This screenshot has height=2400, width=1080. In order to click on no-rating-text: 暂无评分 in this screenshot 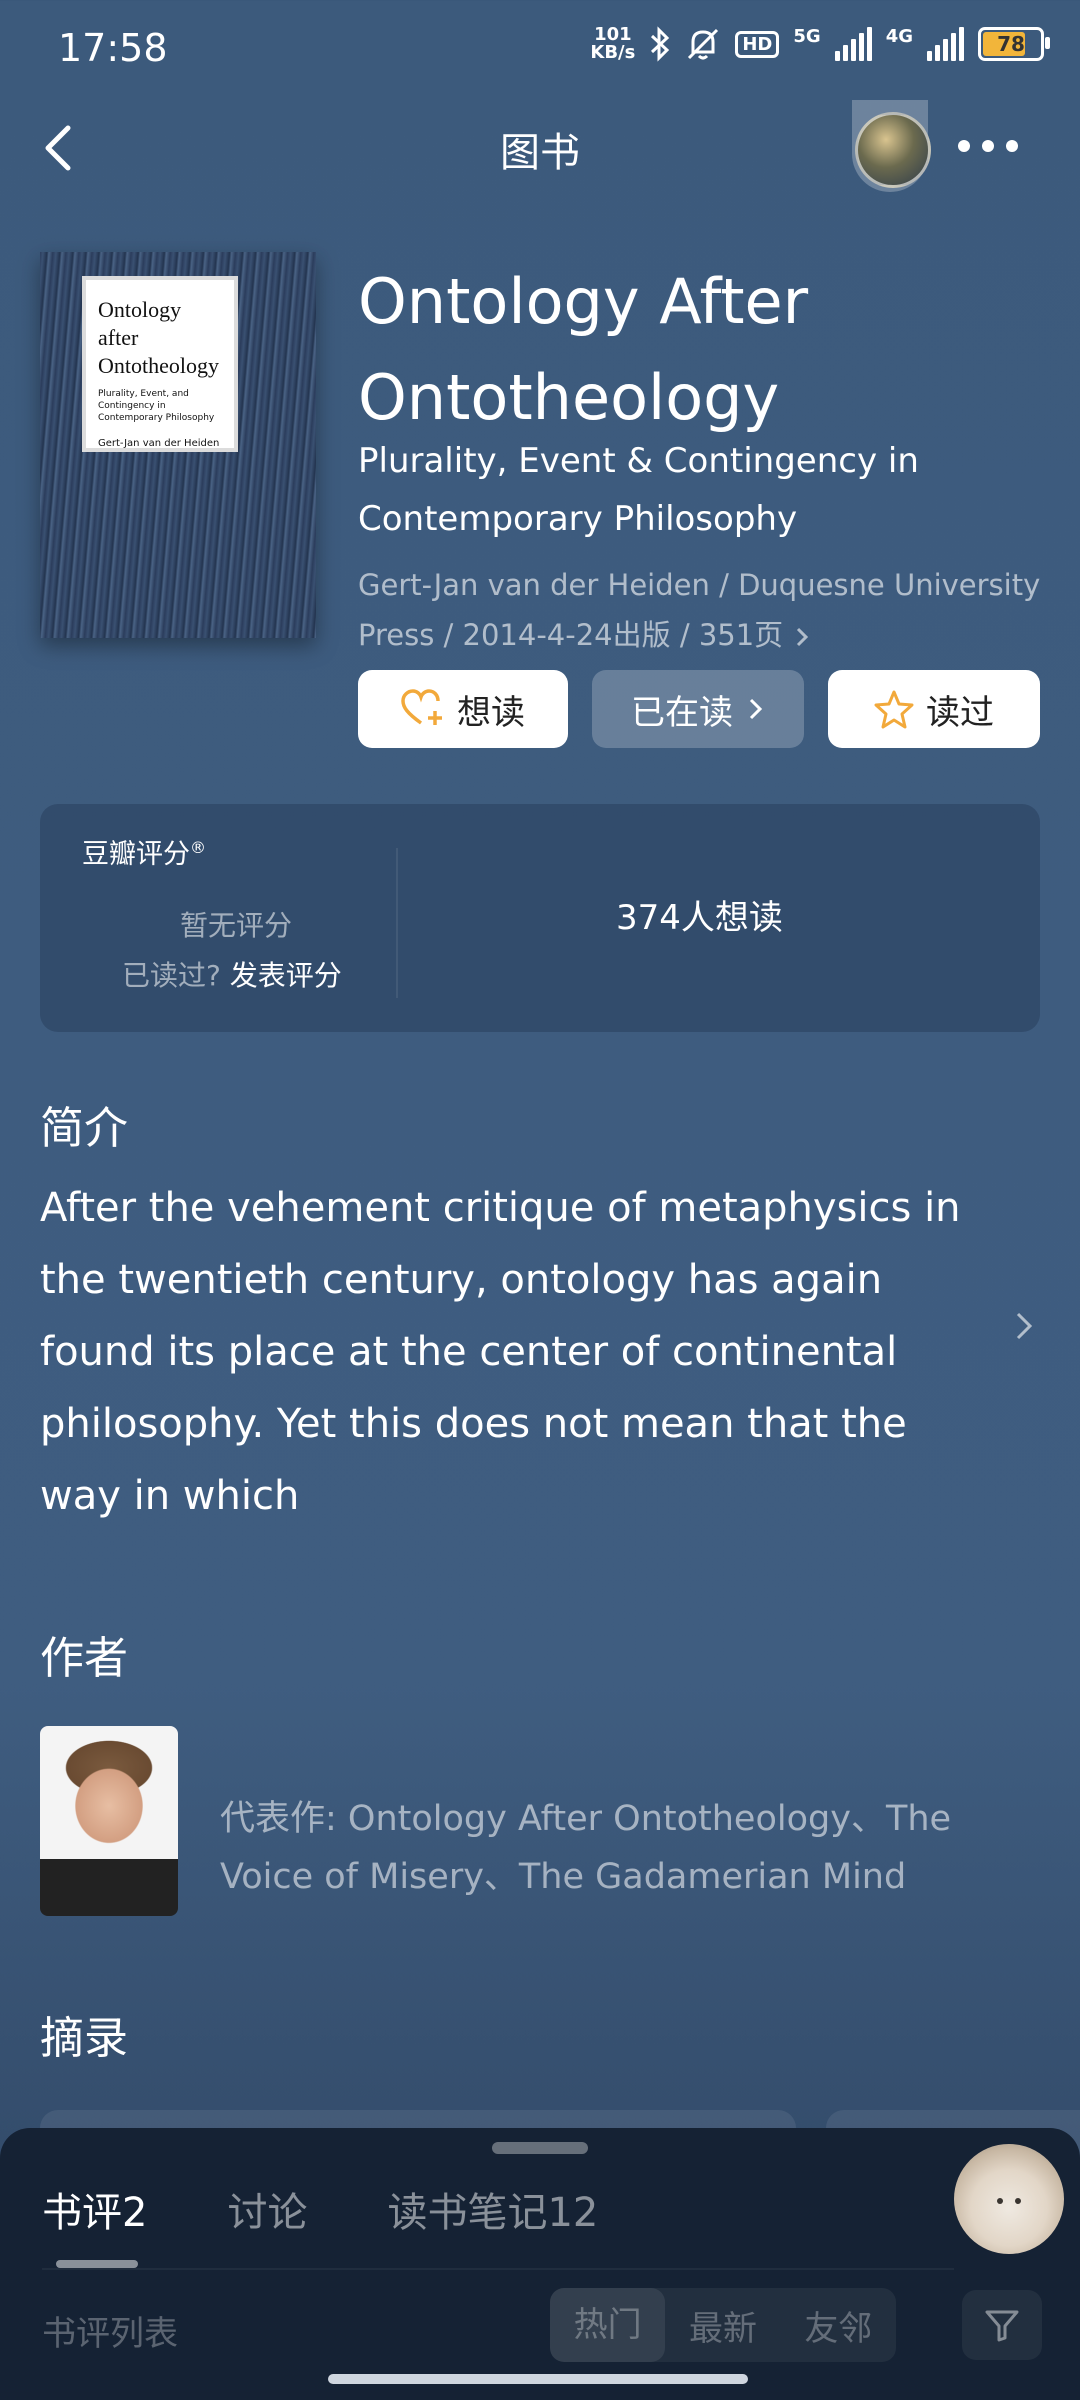, I will do `click(236, 925)`.